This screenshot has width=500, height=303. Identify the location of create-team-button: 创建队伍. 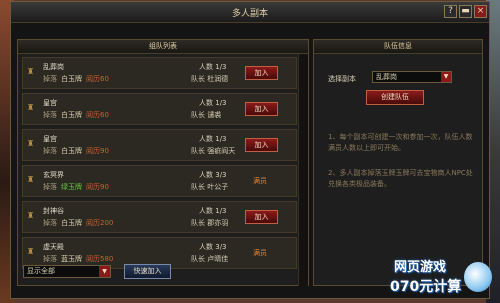
(395, 97).